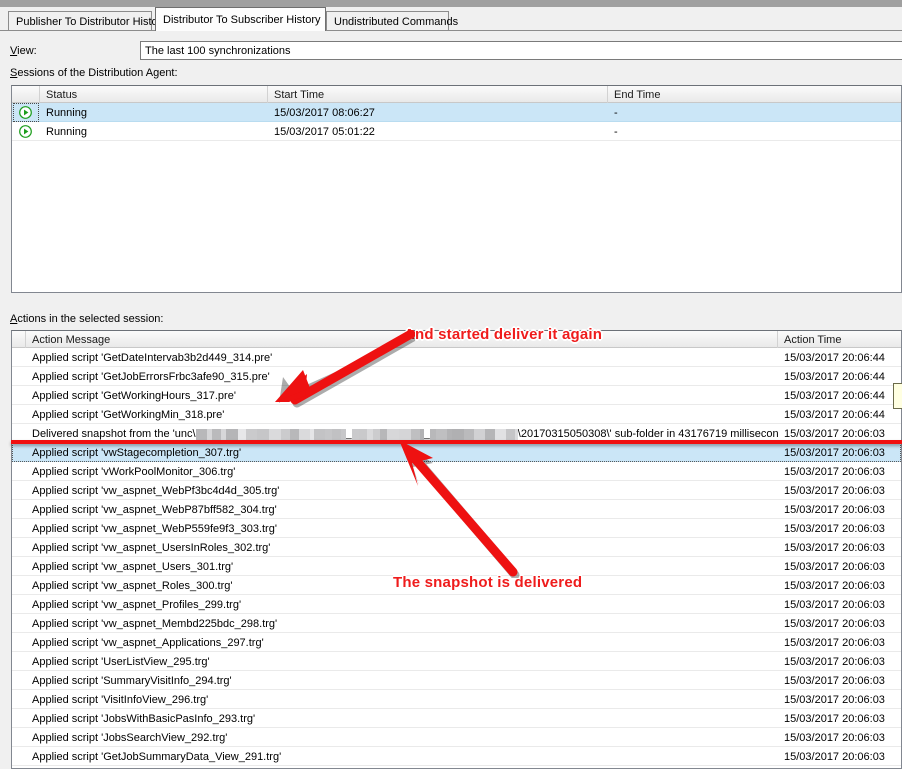 The height and width of the screenshot is (769, 902). Describe the element at coordinates (97, 73) in the screenshot. I see `sessions-group-label-rest: essions of the Distribution Agent:` at that location.